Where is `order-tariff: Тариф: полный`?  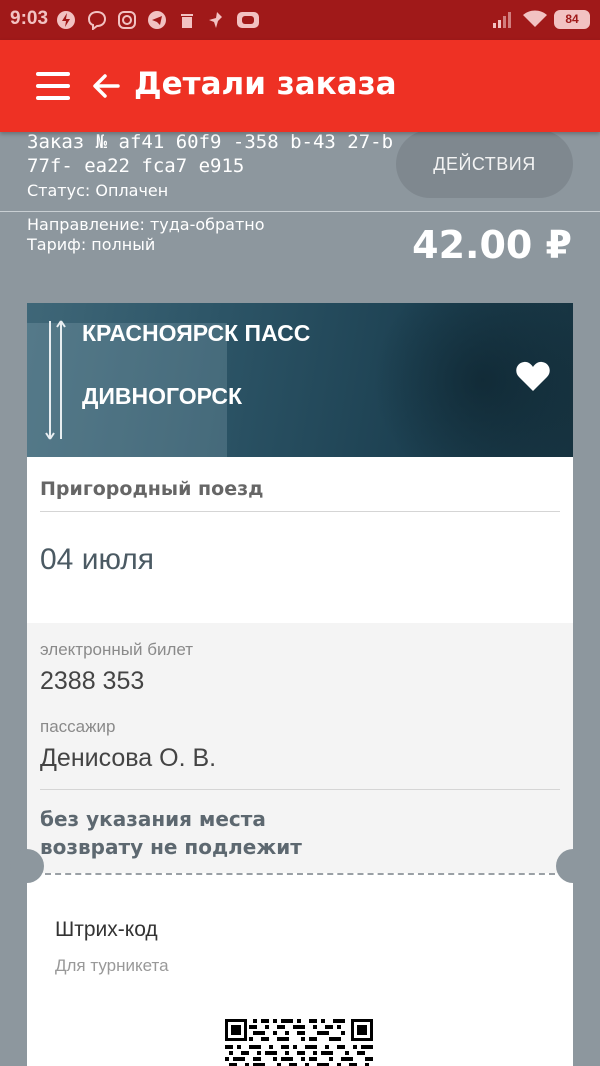
order-tariff: Тариф: полный is located at coordinates (91, 244).